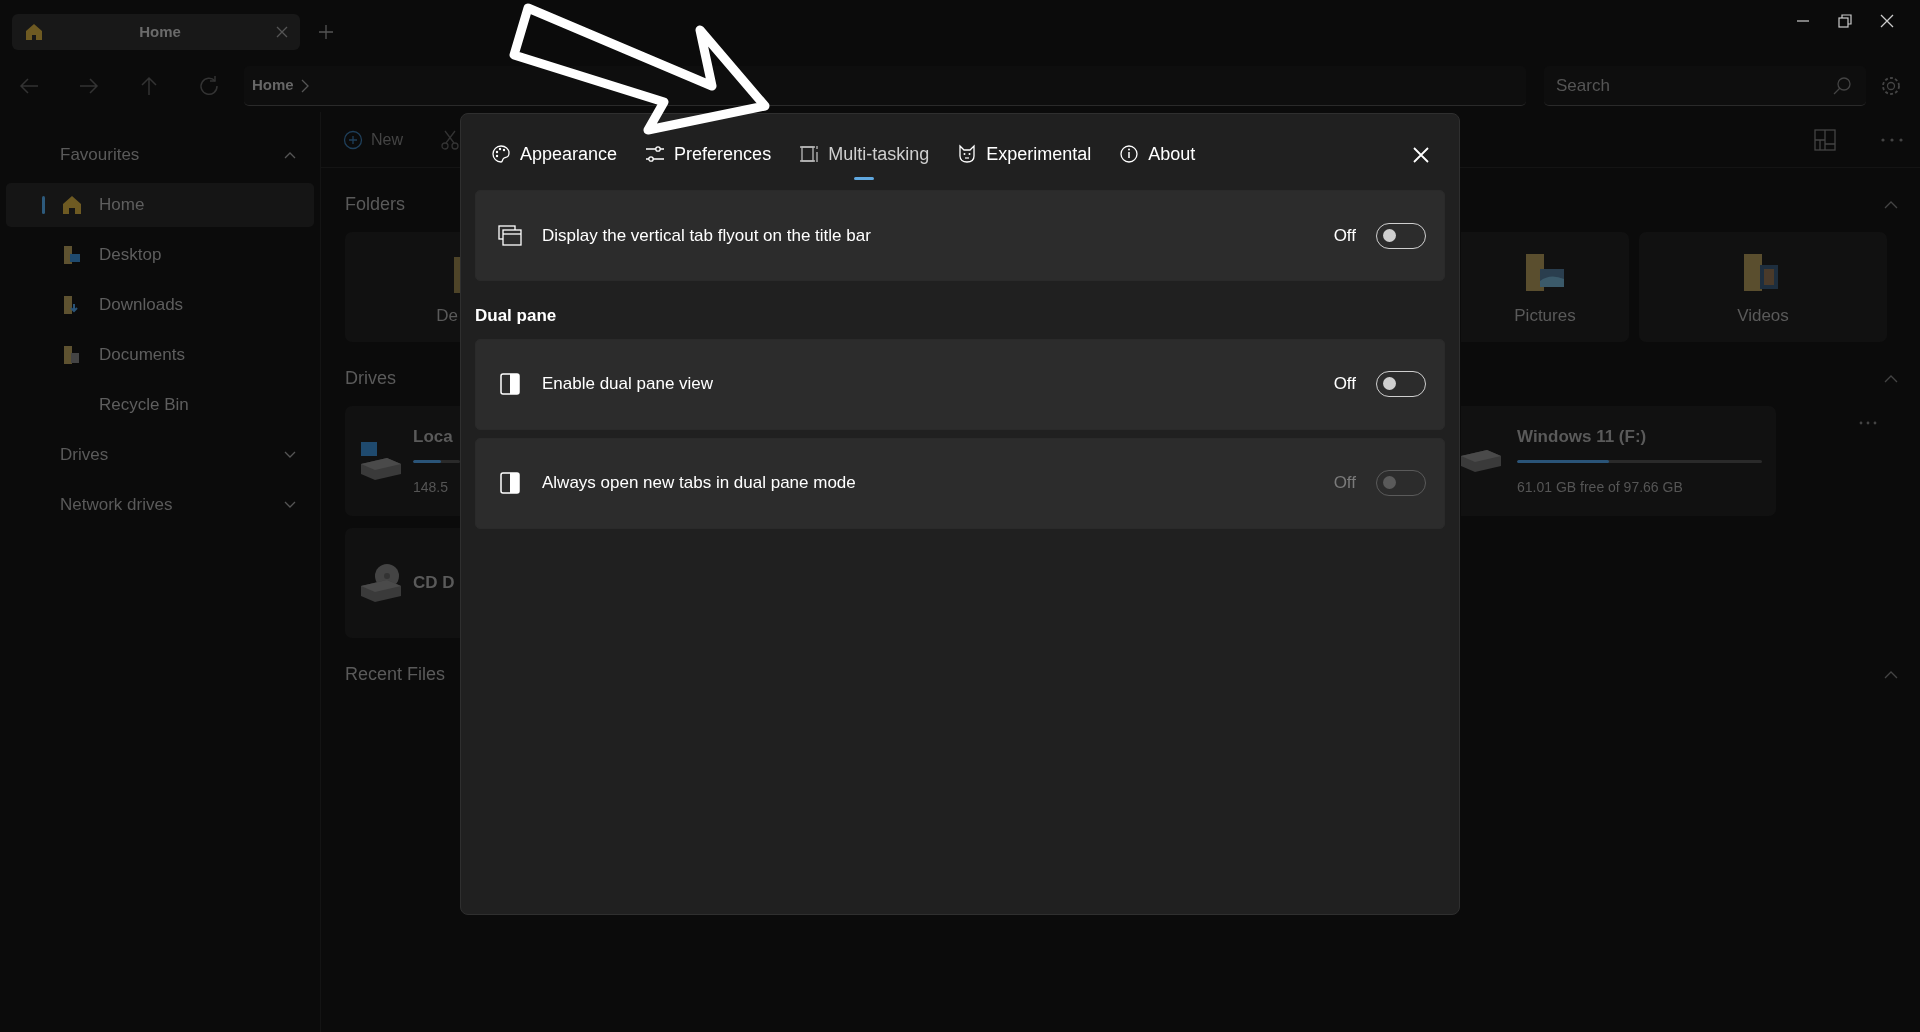 This screenshot has height=1032, width=1920. Describe the element at coordinates (1582, 437) in the screenshot. I see `drive-name: Windows 11 (F:)` at that location.